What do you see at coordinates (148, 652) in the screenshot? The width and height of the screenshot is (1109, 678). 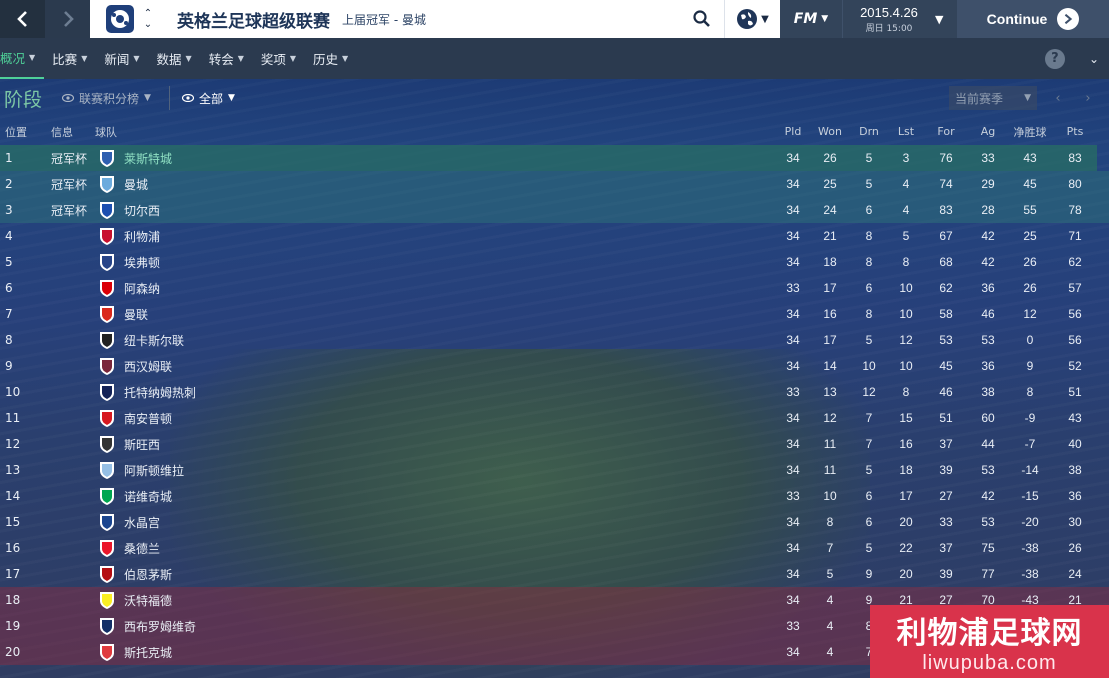 I see `team-name-link: 斯托克城` at bounding box center [148, 652].